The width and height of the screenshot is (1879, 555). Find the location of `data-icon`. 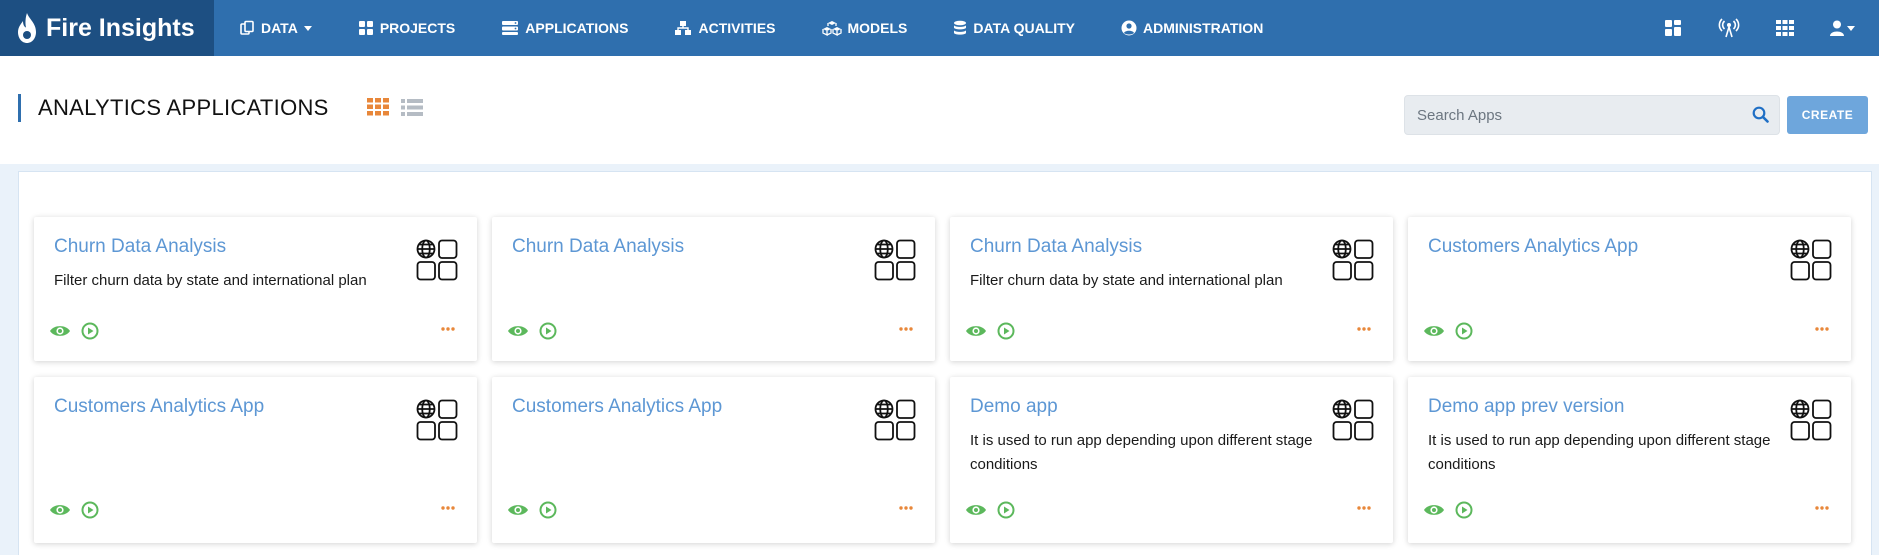

data-icon is located at coordinates (247, 28).